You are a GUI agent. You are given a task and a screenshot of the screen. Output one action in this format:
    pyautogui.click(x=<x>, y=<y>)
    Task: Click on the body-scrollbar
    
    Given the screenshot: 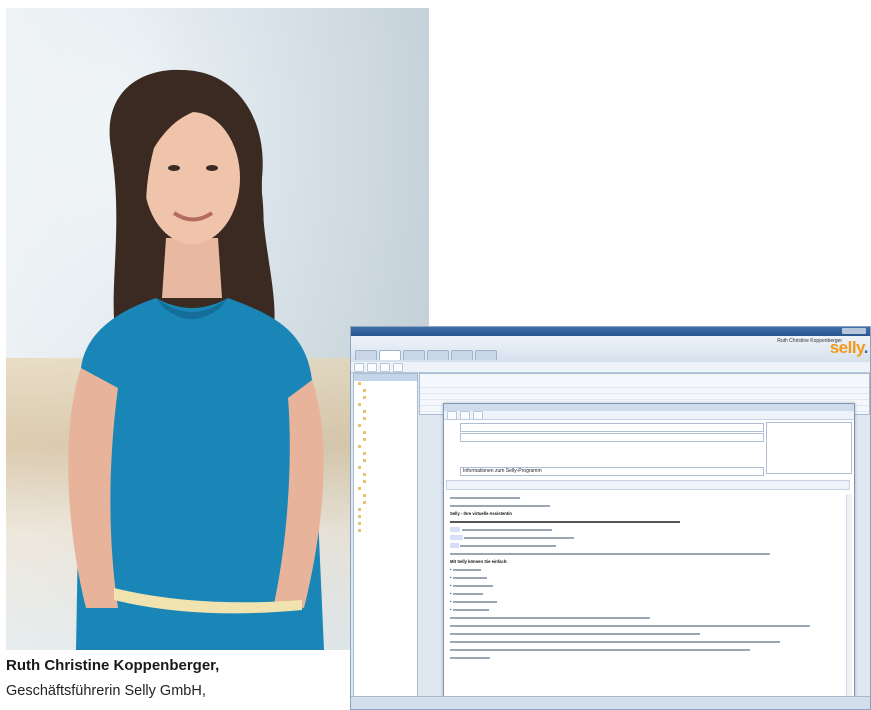 What is the action you would take?
    pyautogui.click(x=849, y=601)
    